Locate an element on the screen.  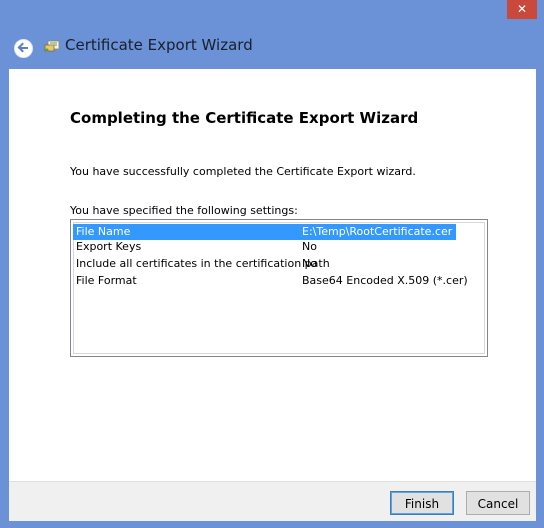
window-frame-left is located at coordinates (4, 264).